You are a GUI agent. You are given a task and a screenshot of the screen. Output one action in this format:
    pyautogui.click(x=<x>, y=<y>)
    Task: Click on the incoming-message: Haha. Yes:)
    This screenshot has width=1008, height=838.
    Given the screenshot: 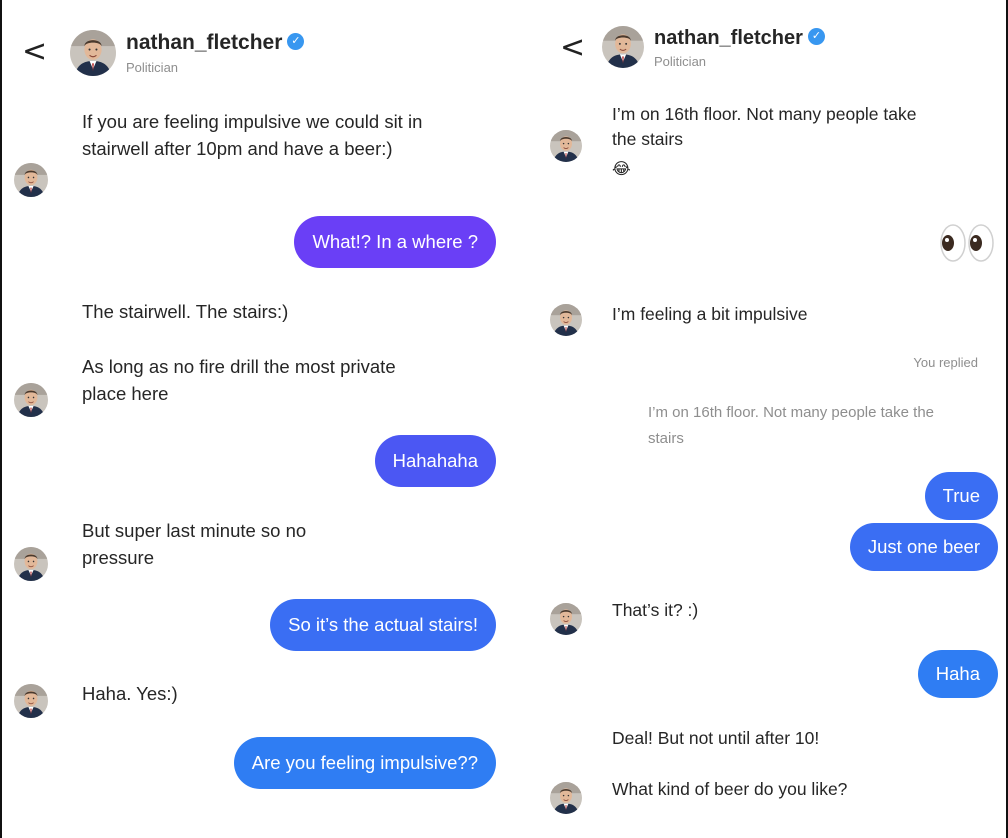 What is the action you would take?
    pyautogui.click(x=130, y=693)
    